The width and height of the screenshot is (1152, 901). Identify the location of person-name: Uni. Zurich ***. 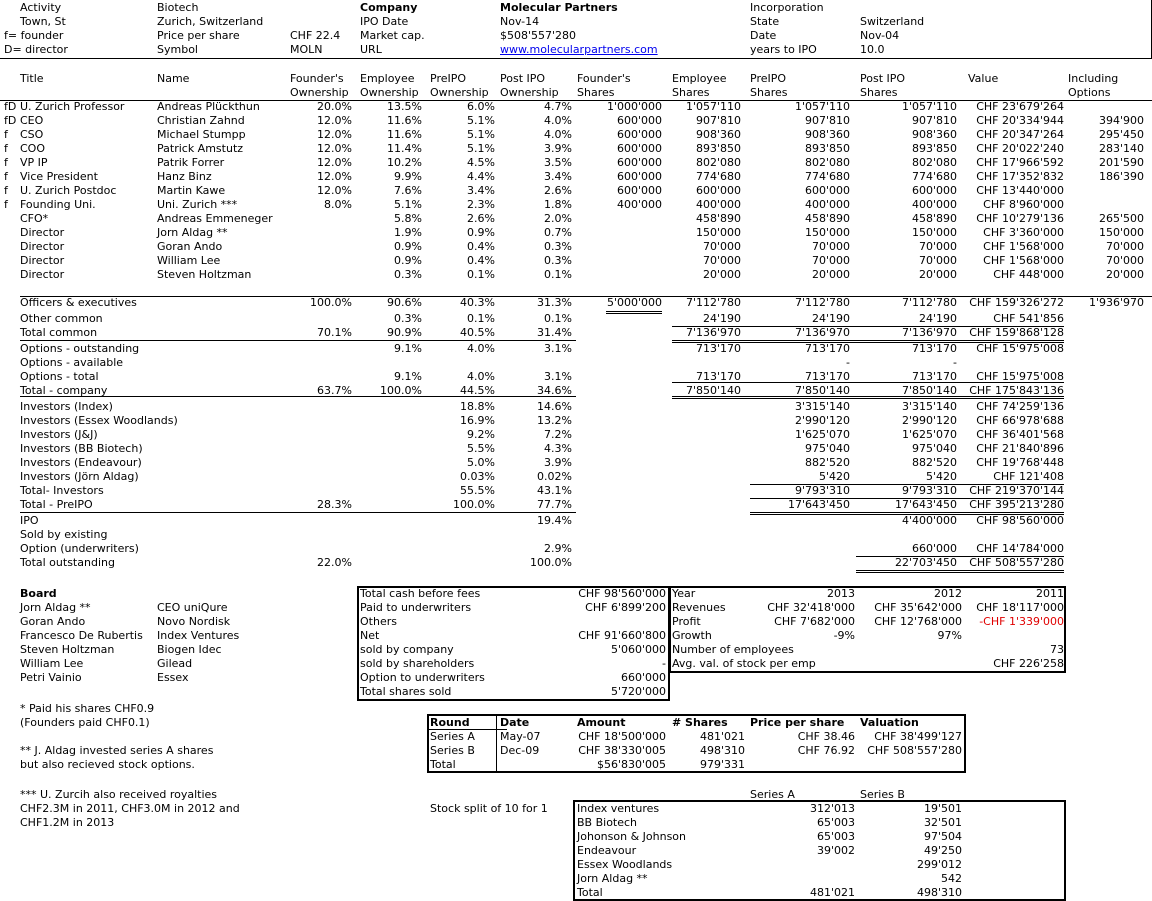
(197, 204).